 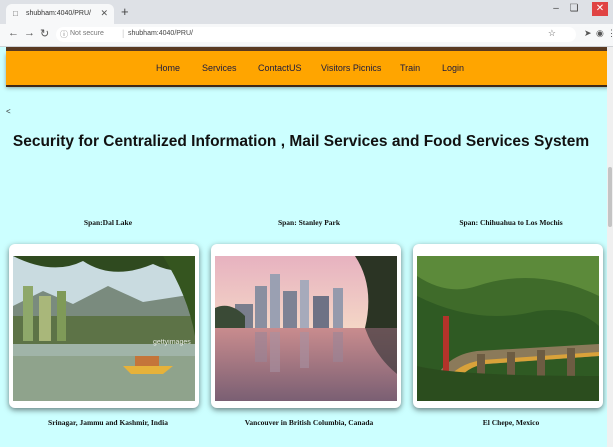 What do you see at coordinates (306, 12) in the screenshot?
I see `browser-titlebar: □ shubham:4040/PRU/ ✕ + – ❏ ✕` at bounding box center [306, 12].